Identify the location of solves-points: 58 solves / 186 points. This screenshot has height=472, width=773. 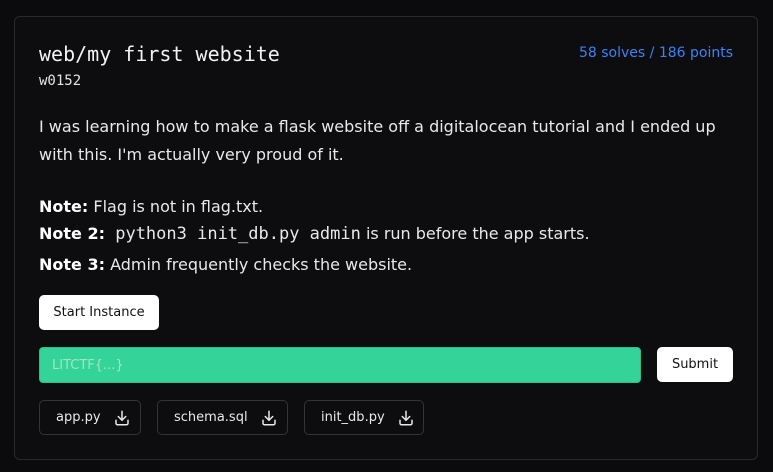
(656, 53).